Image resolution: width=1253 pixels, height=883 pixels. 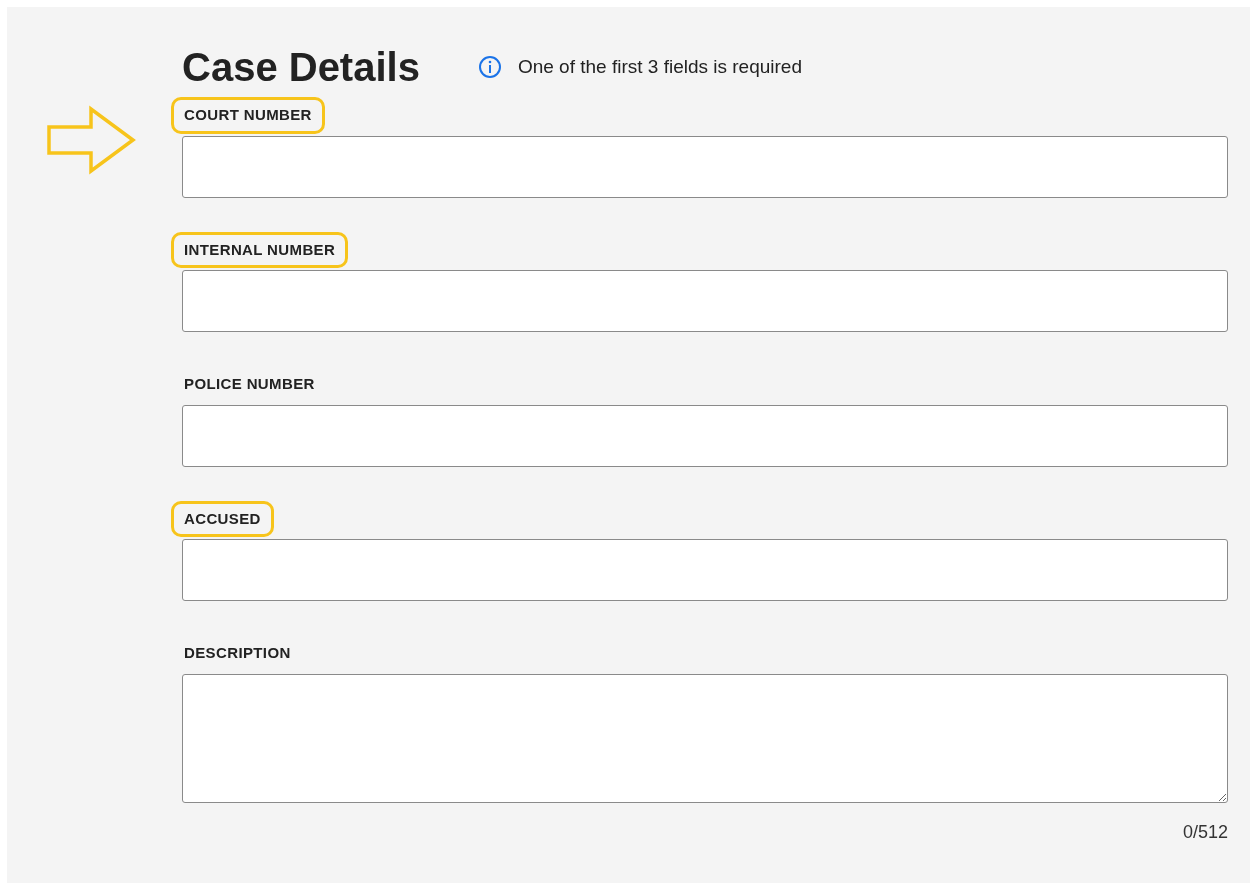 What do you see at coordinates (237, 653) in the screenshot?
I see `field-label: DESCRIPTION` at bounding box center [237, 653].